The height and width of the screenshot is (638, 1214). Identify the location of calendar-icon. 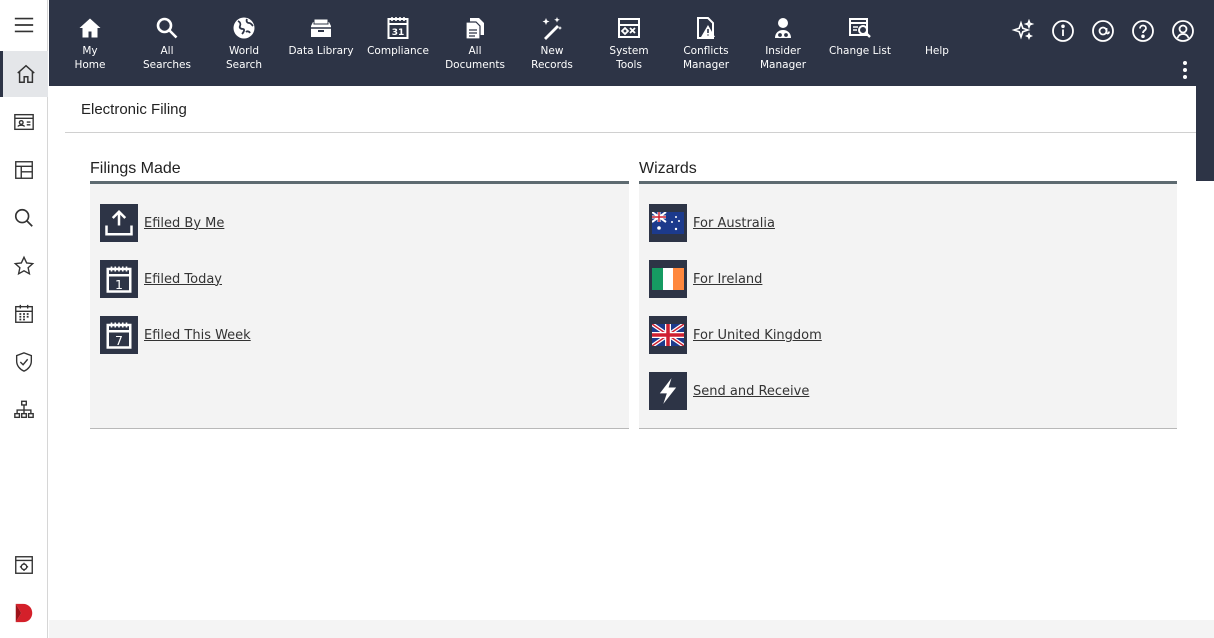
(24, 314).